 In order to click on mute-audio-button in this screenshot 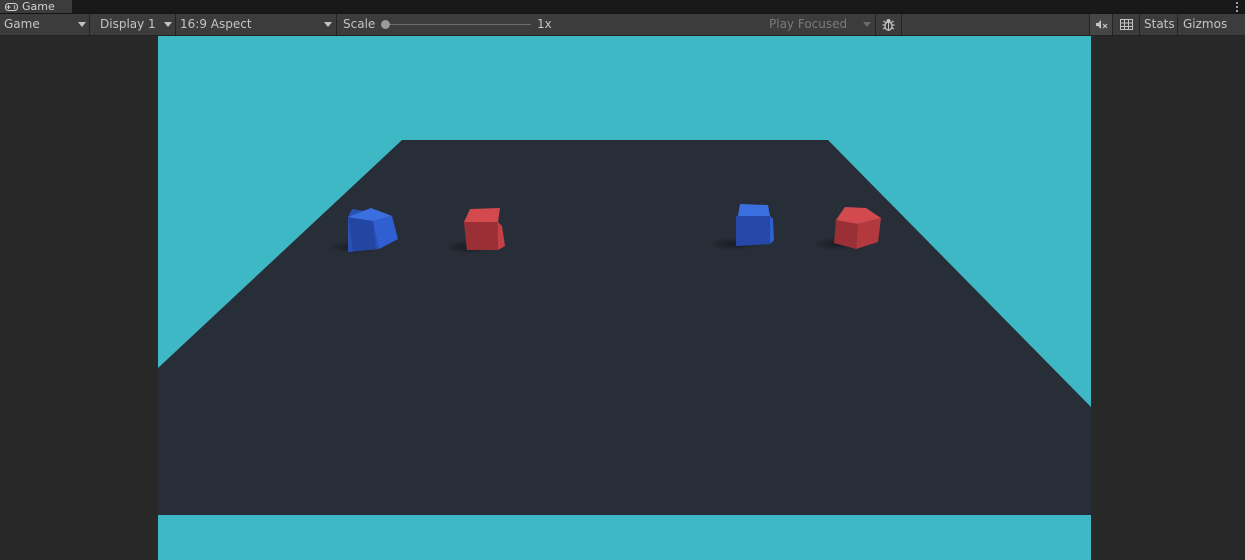, I will do `click(1101, 24)`.